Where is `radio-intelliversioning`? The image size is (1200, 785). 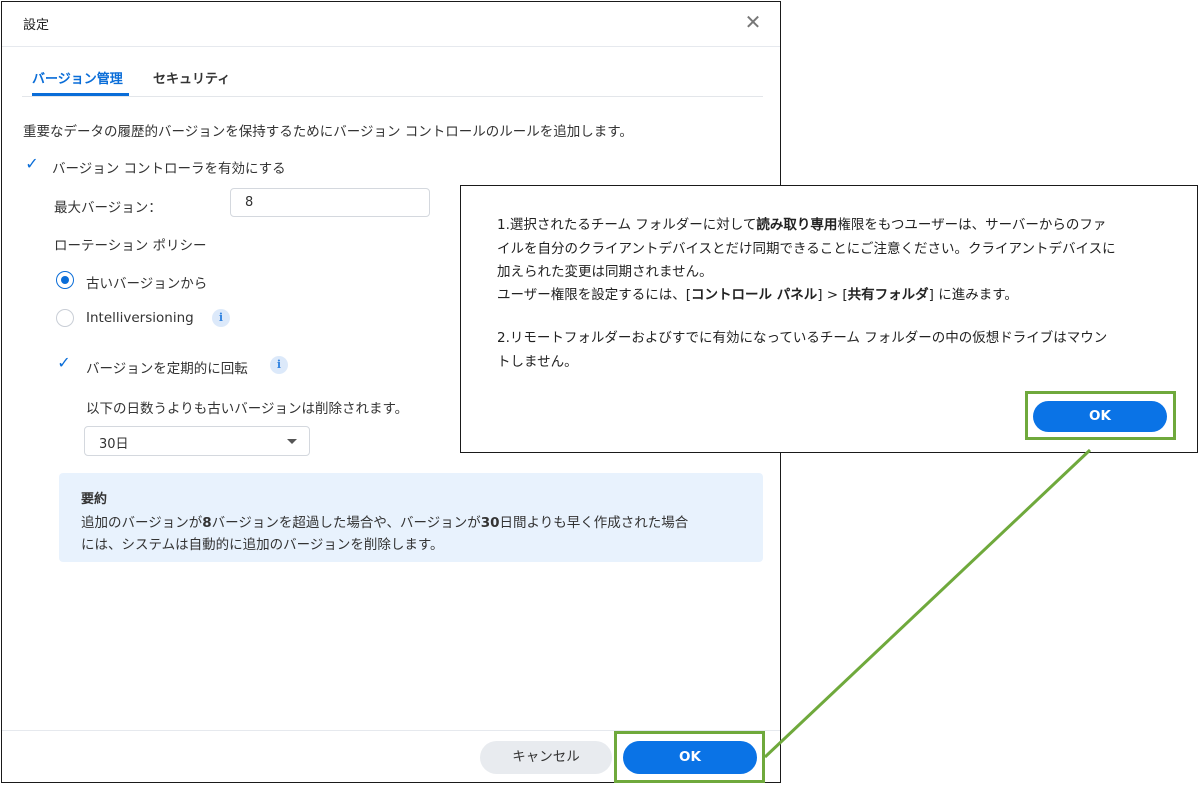 radio-intelliversioning is located at coordinates (65, 318).